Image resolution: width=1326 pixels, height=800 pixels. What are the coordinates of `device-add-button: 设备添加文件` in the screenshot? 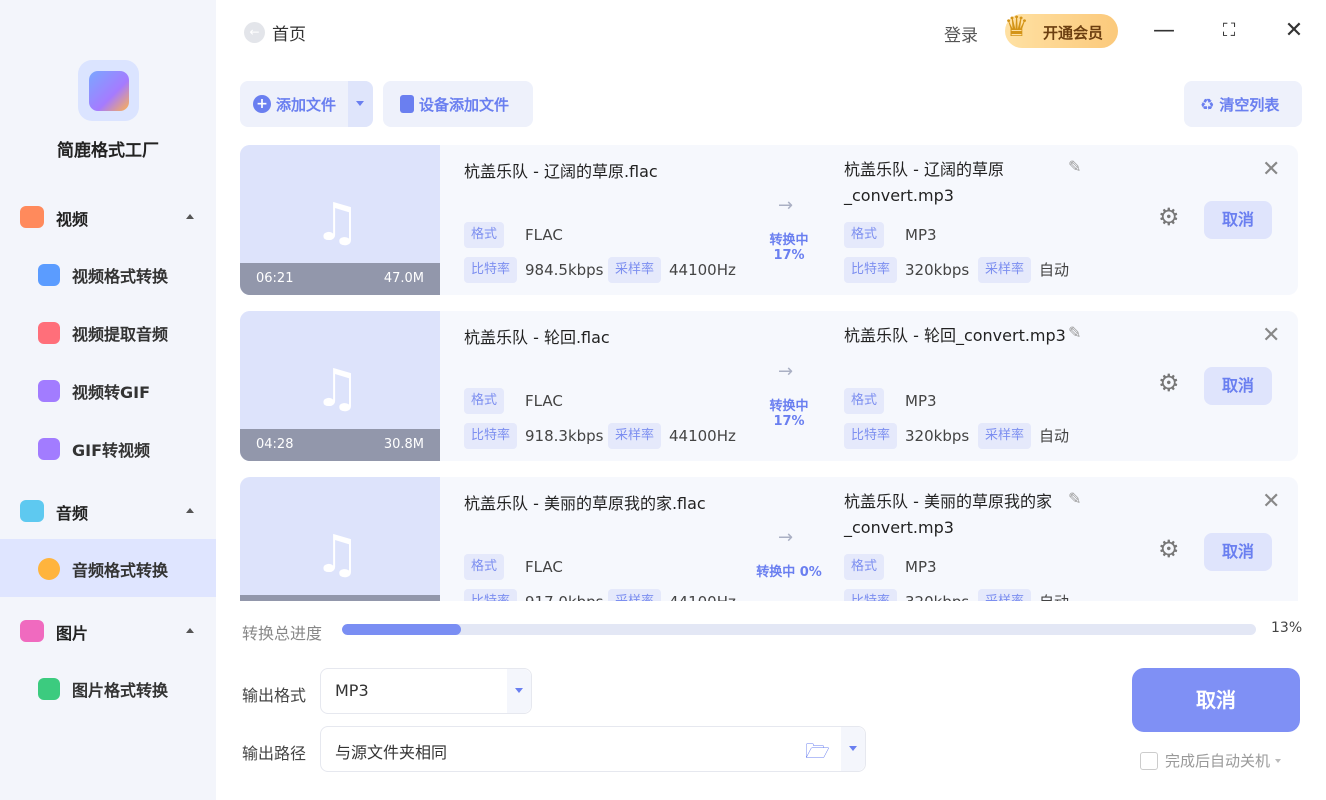 It's located at (458, 104).